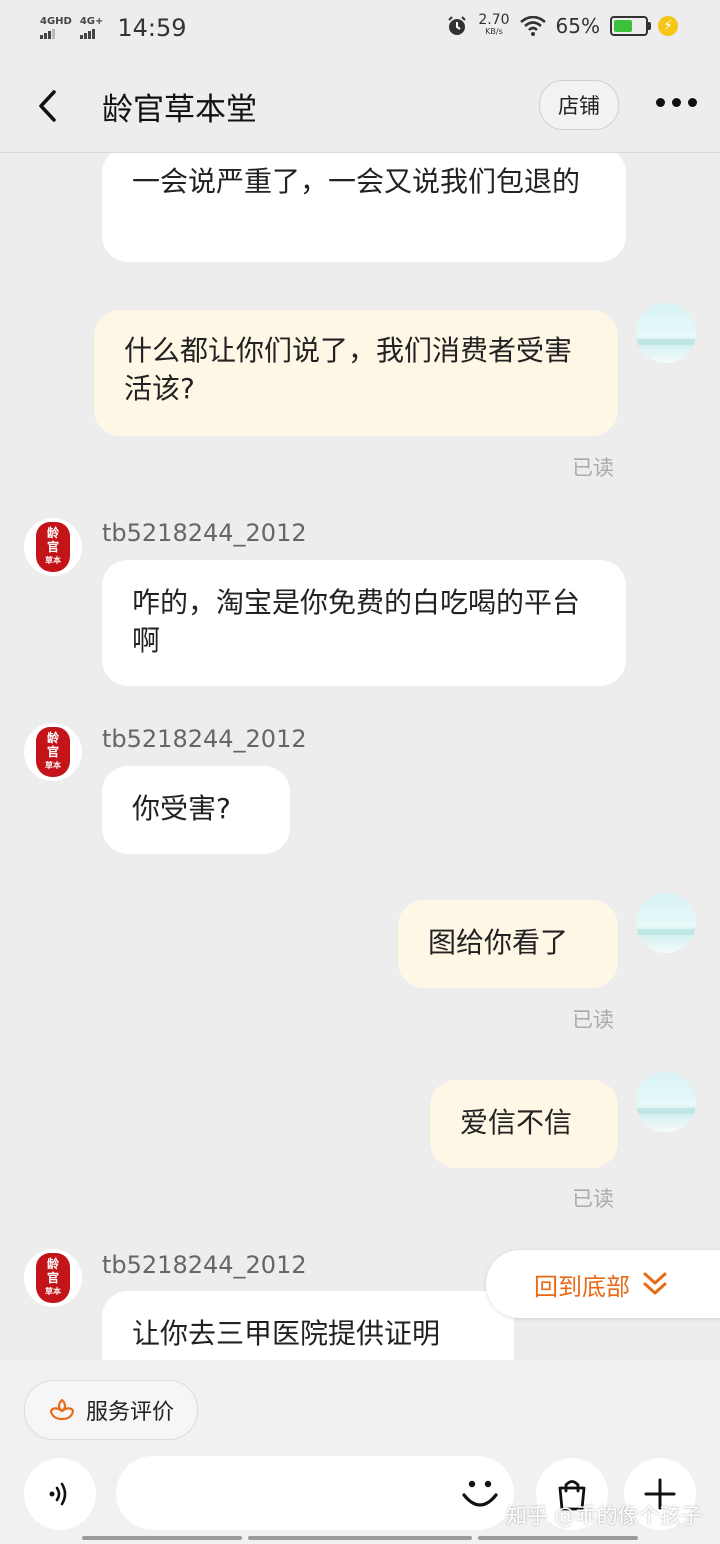 This screenshot has height=1544, width=720. I want to click on message-bubble: 爱信不信, so click(524, 1124).